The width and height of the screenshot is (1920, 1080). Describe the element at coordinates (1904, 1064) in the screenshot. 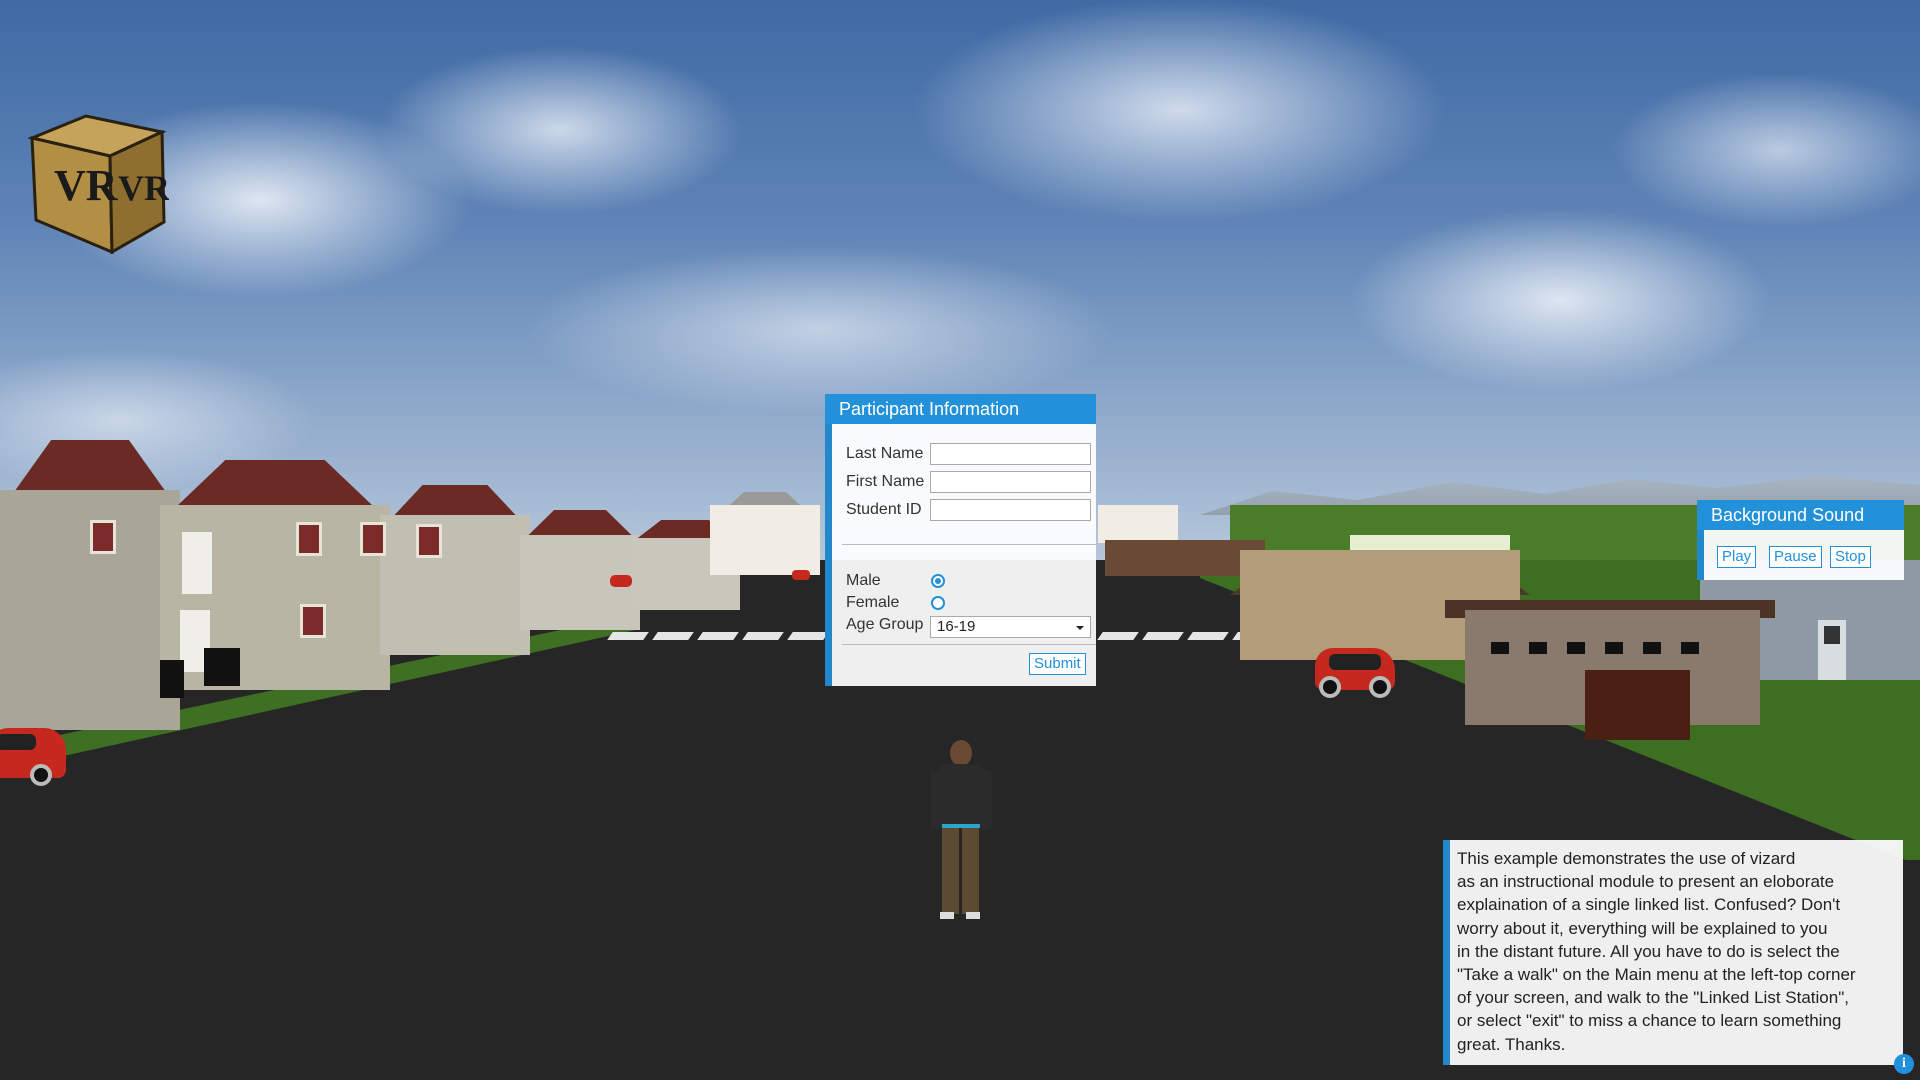

I see `info-icon: i` at that location.